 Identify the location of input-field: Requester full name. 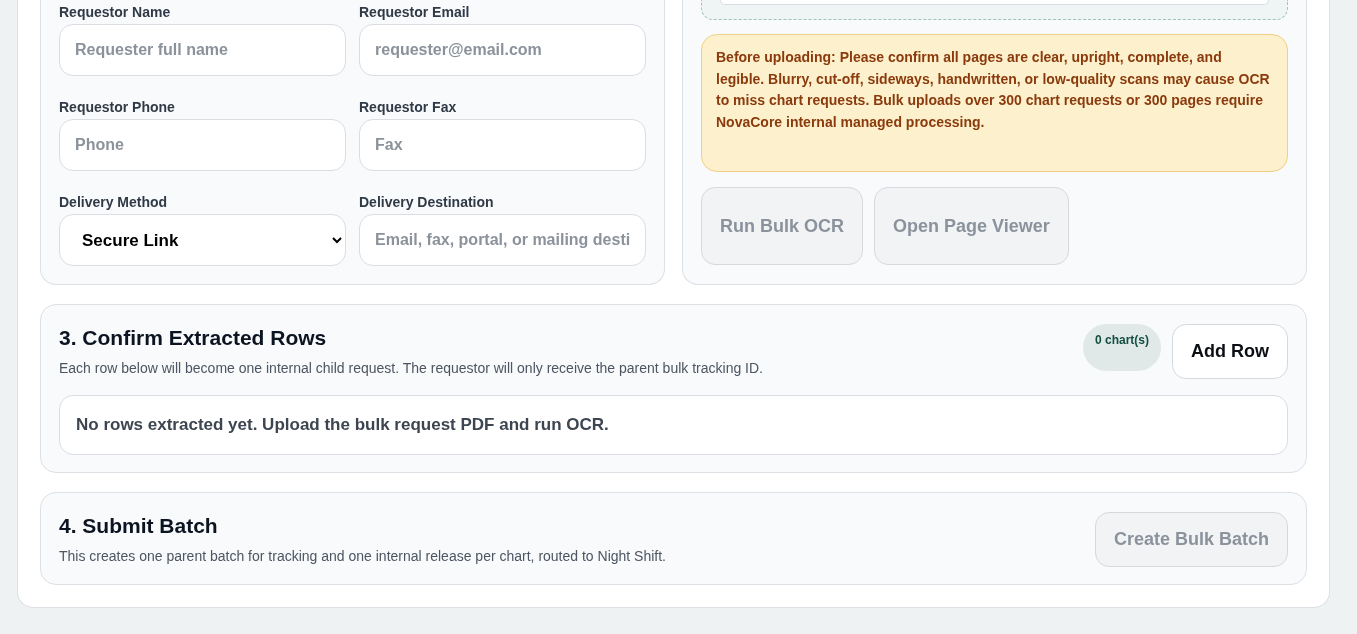
(202, 50).